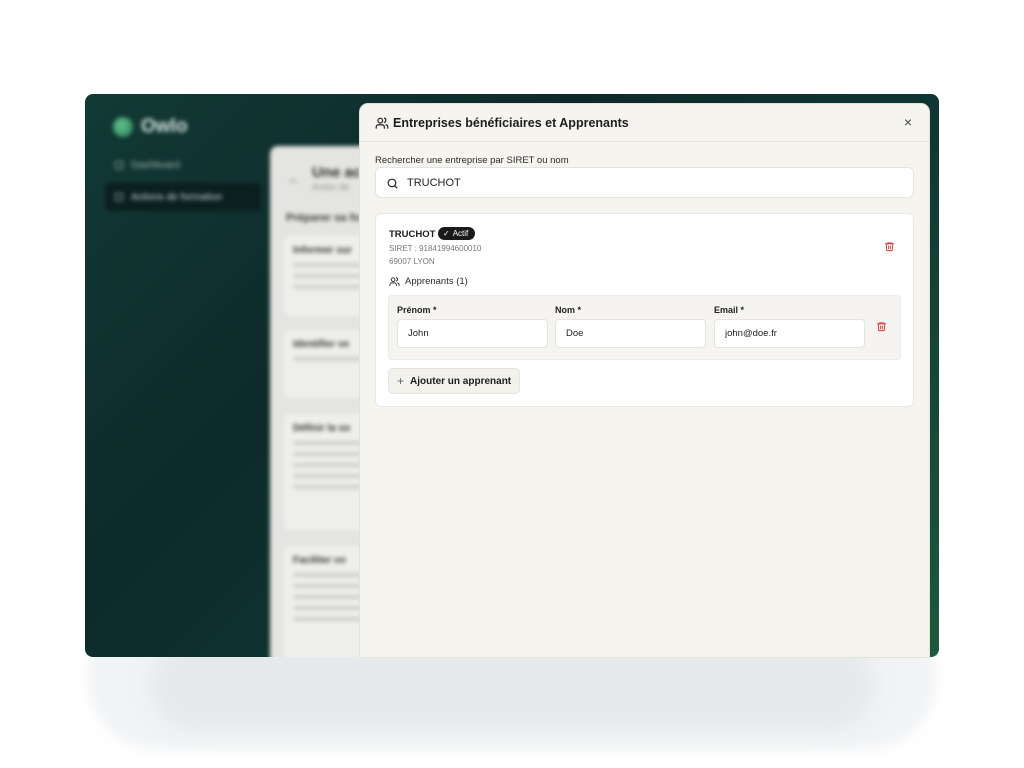  What do you see at coordinates (881, 326) in the screenshot?
I see `delete-learner-trash-icon` at bounding box center [881, 326].